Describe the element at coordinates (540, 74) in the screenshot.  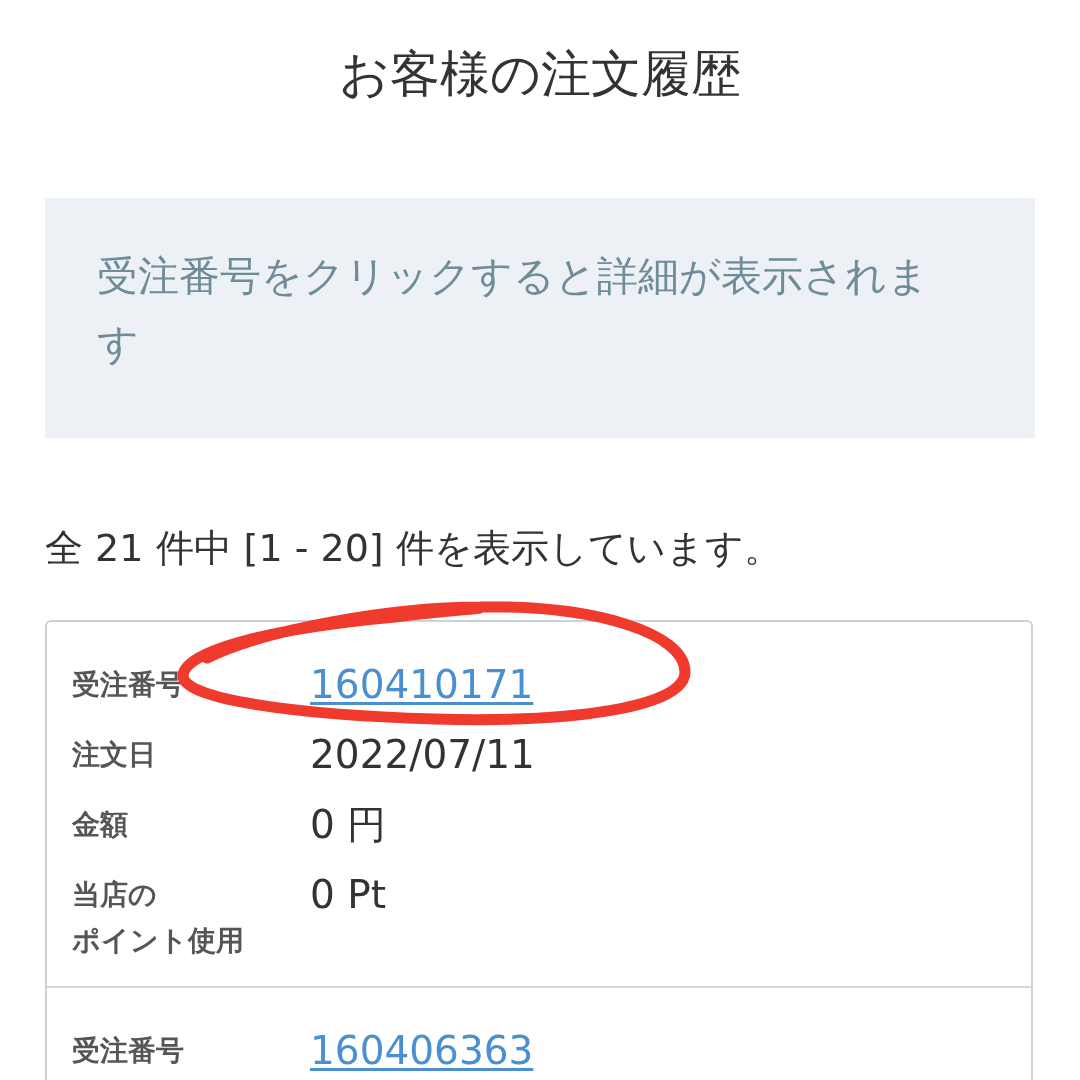
I see `page-title: お客様の注文履歴` at that location.